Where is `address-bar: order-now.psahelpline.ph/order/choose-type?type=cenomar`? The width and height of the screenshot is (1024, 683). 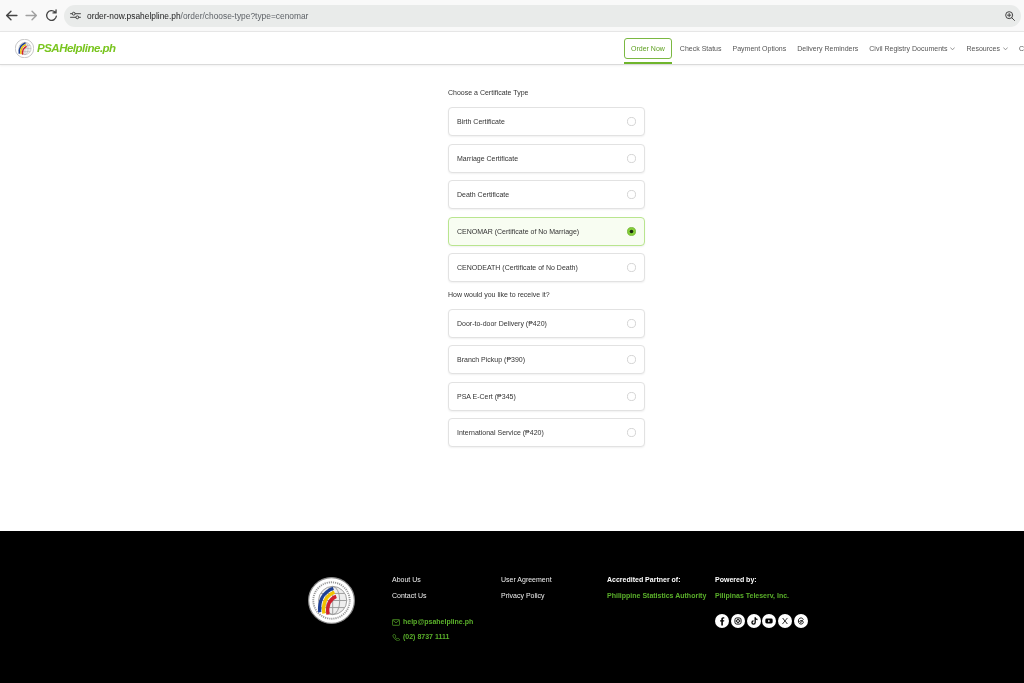
address-bar: order-now.psahelpline.ph/order/choose-type?type=cenomar is located at coordinates (542, 15).